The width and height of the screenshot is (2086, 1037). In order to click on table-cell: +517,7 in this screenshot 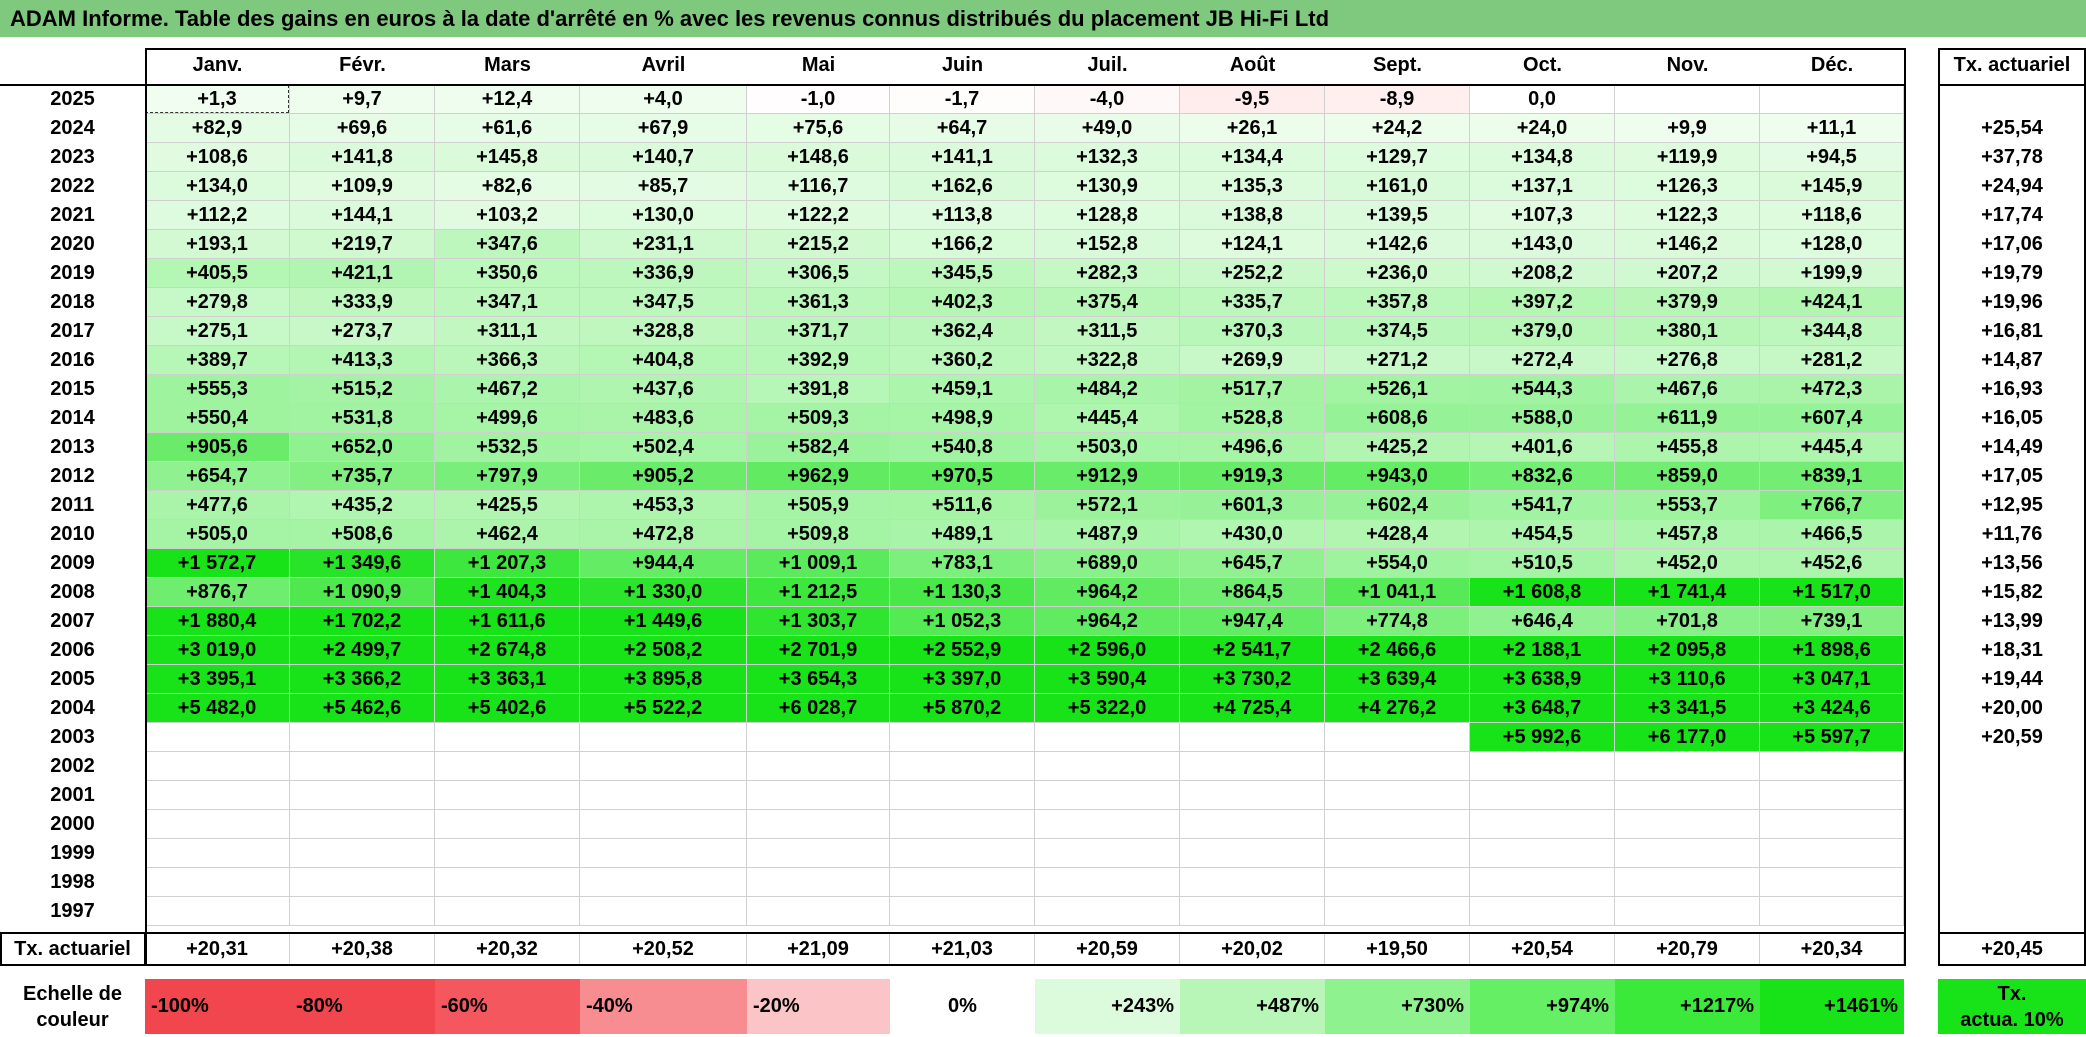, I will do `click(1252, 389)`.